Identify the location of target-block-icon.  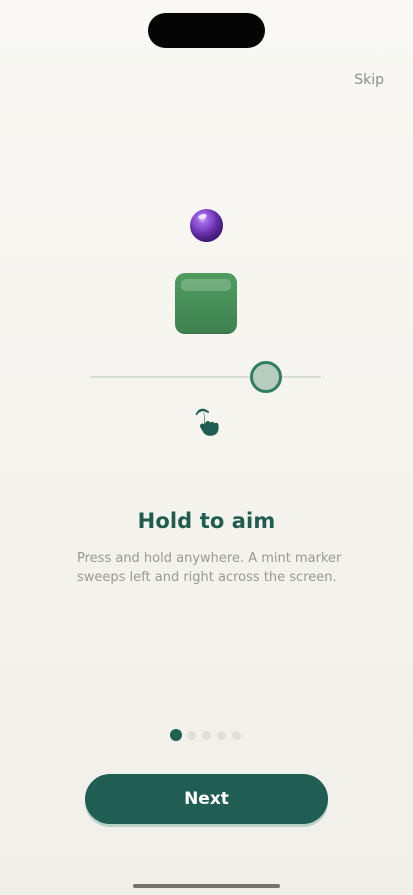
(206, 303).